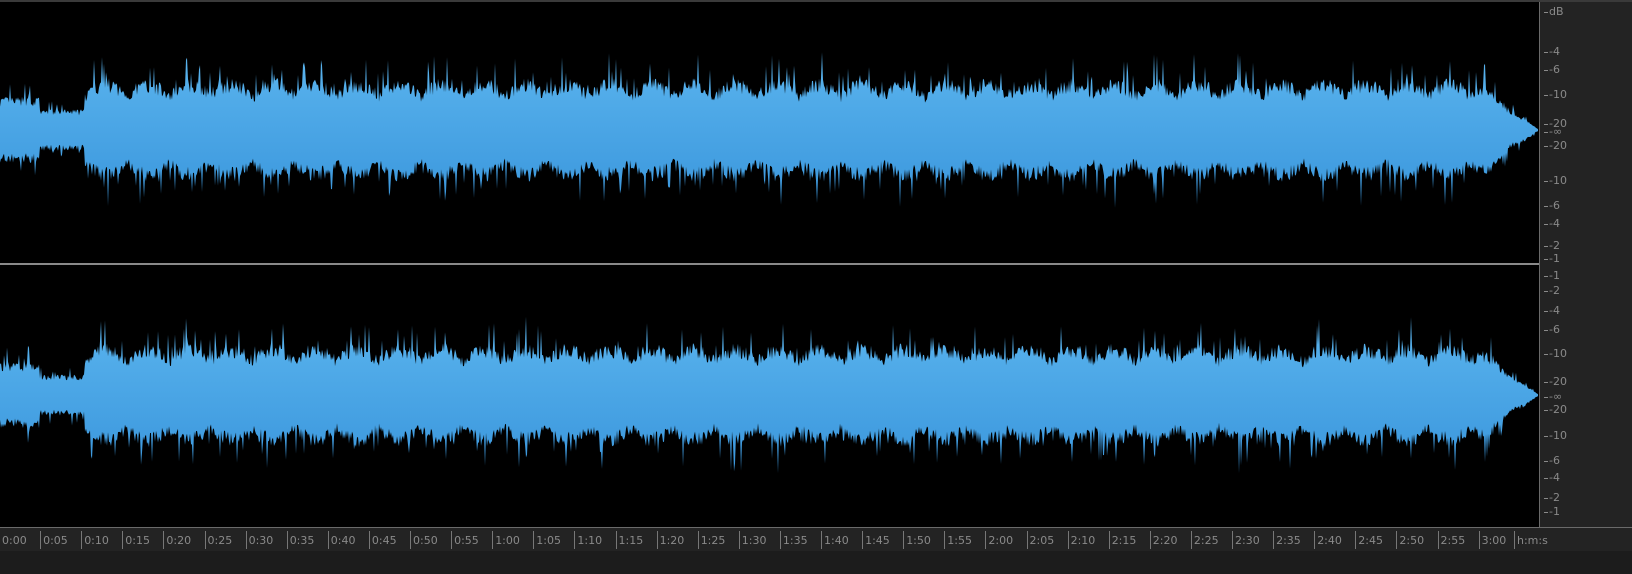  I want to click on time-label: 0:15, so click(136, 540).